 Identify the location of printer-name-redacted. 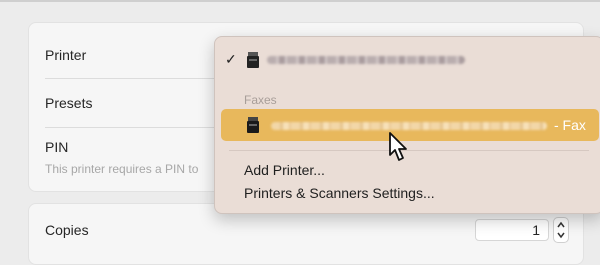
(366, 60).